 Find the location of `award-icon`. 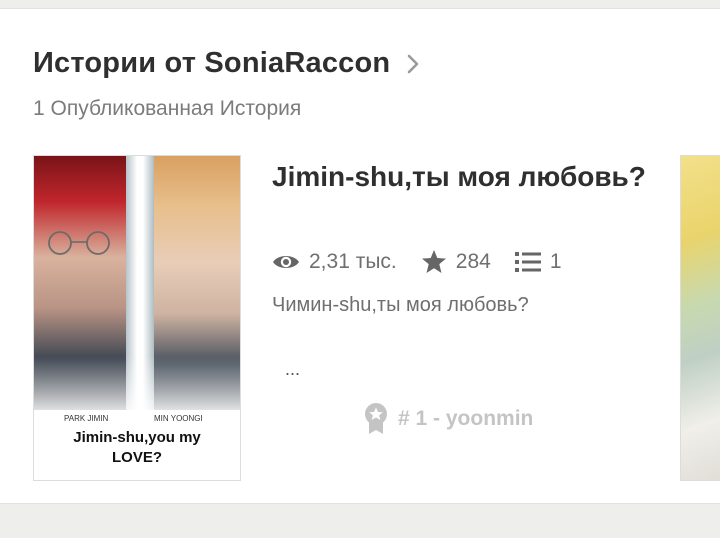

award-icon is located at coordinates (376, 418).